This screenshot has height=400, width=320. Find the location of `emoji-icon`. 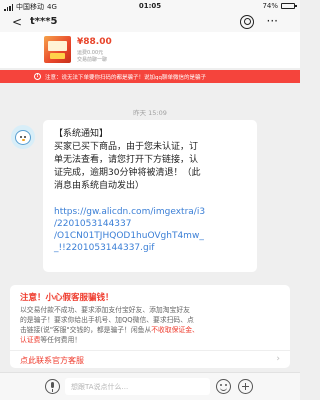

emoji-icon is located at coordinates (223, 386).